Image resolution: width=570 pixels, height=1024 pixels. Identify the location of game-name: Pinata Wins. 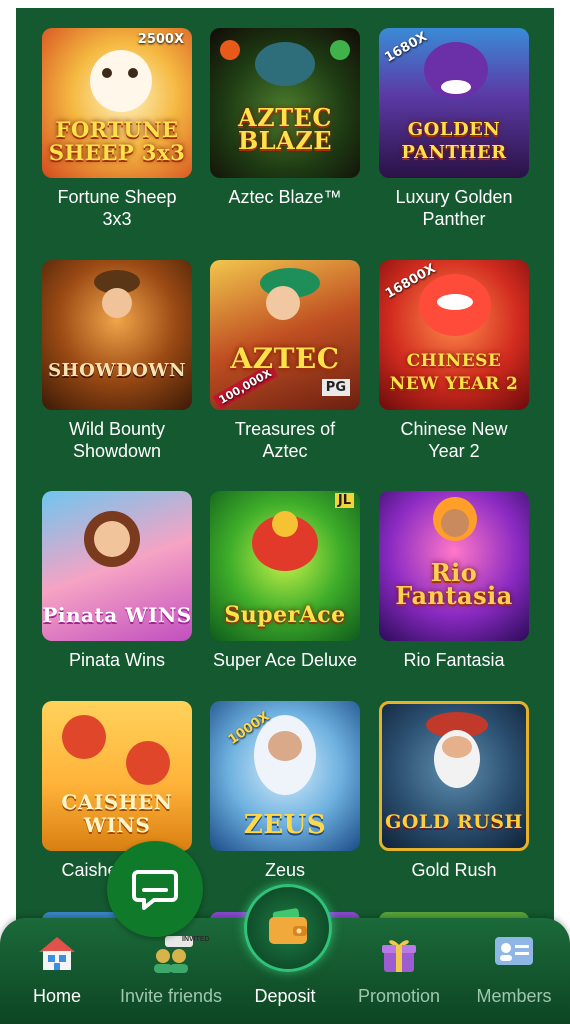
(117, 660).